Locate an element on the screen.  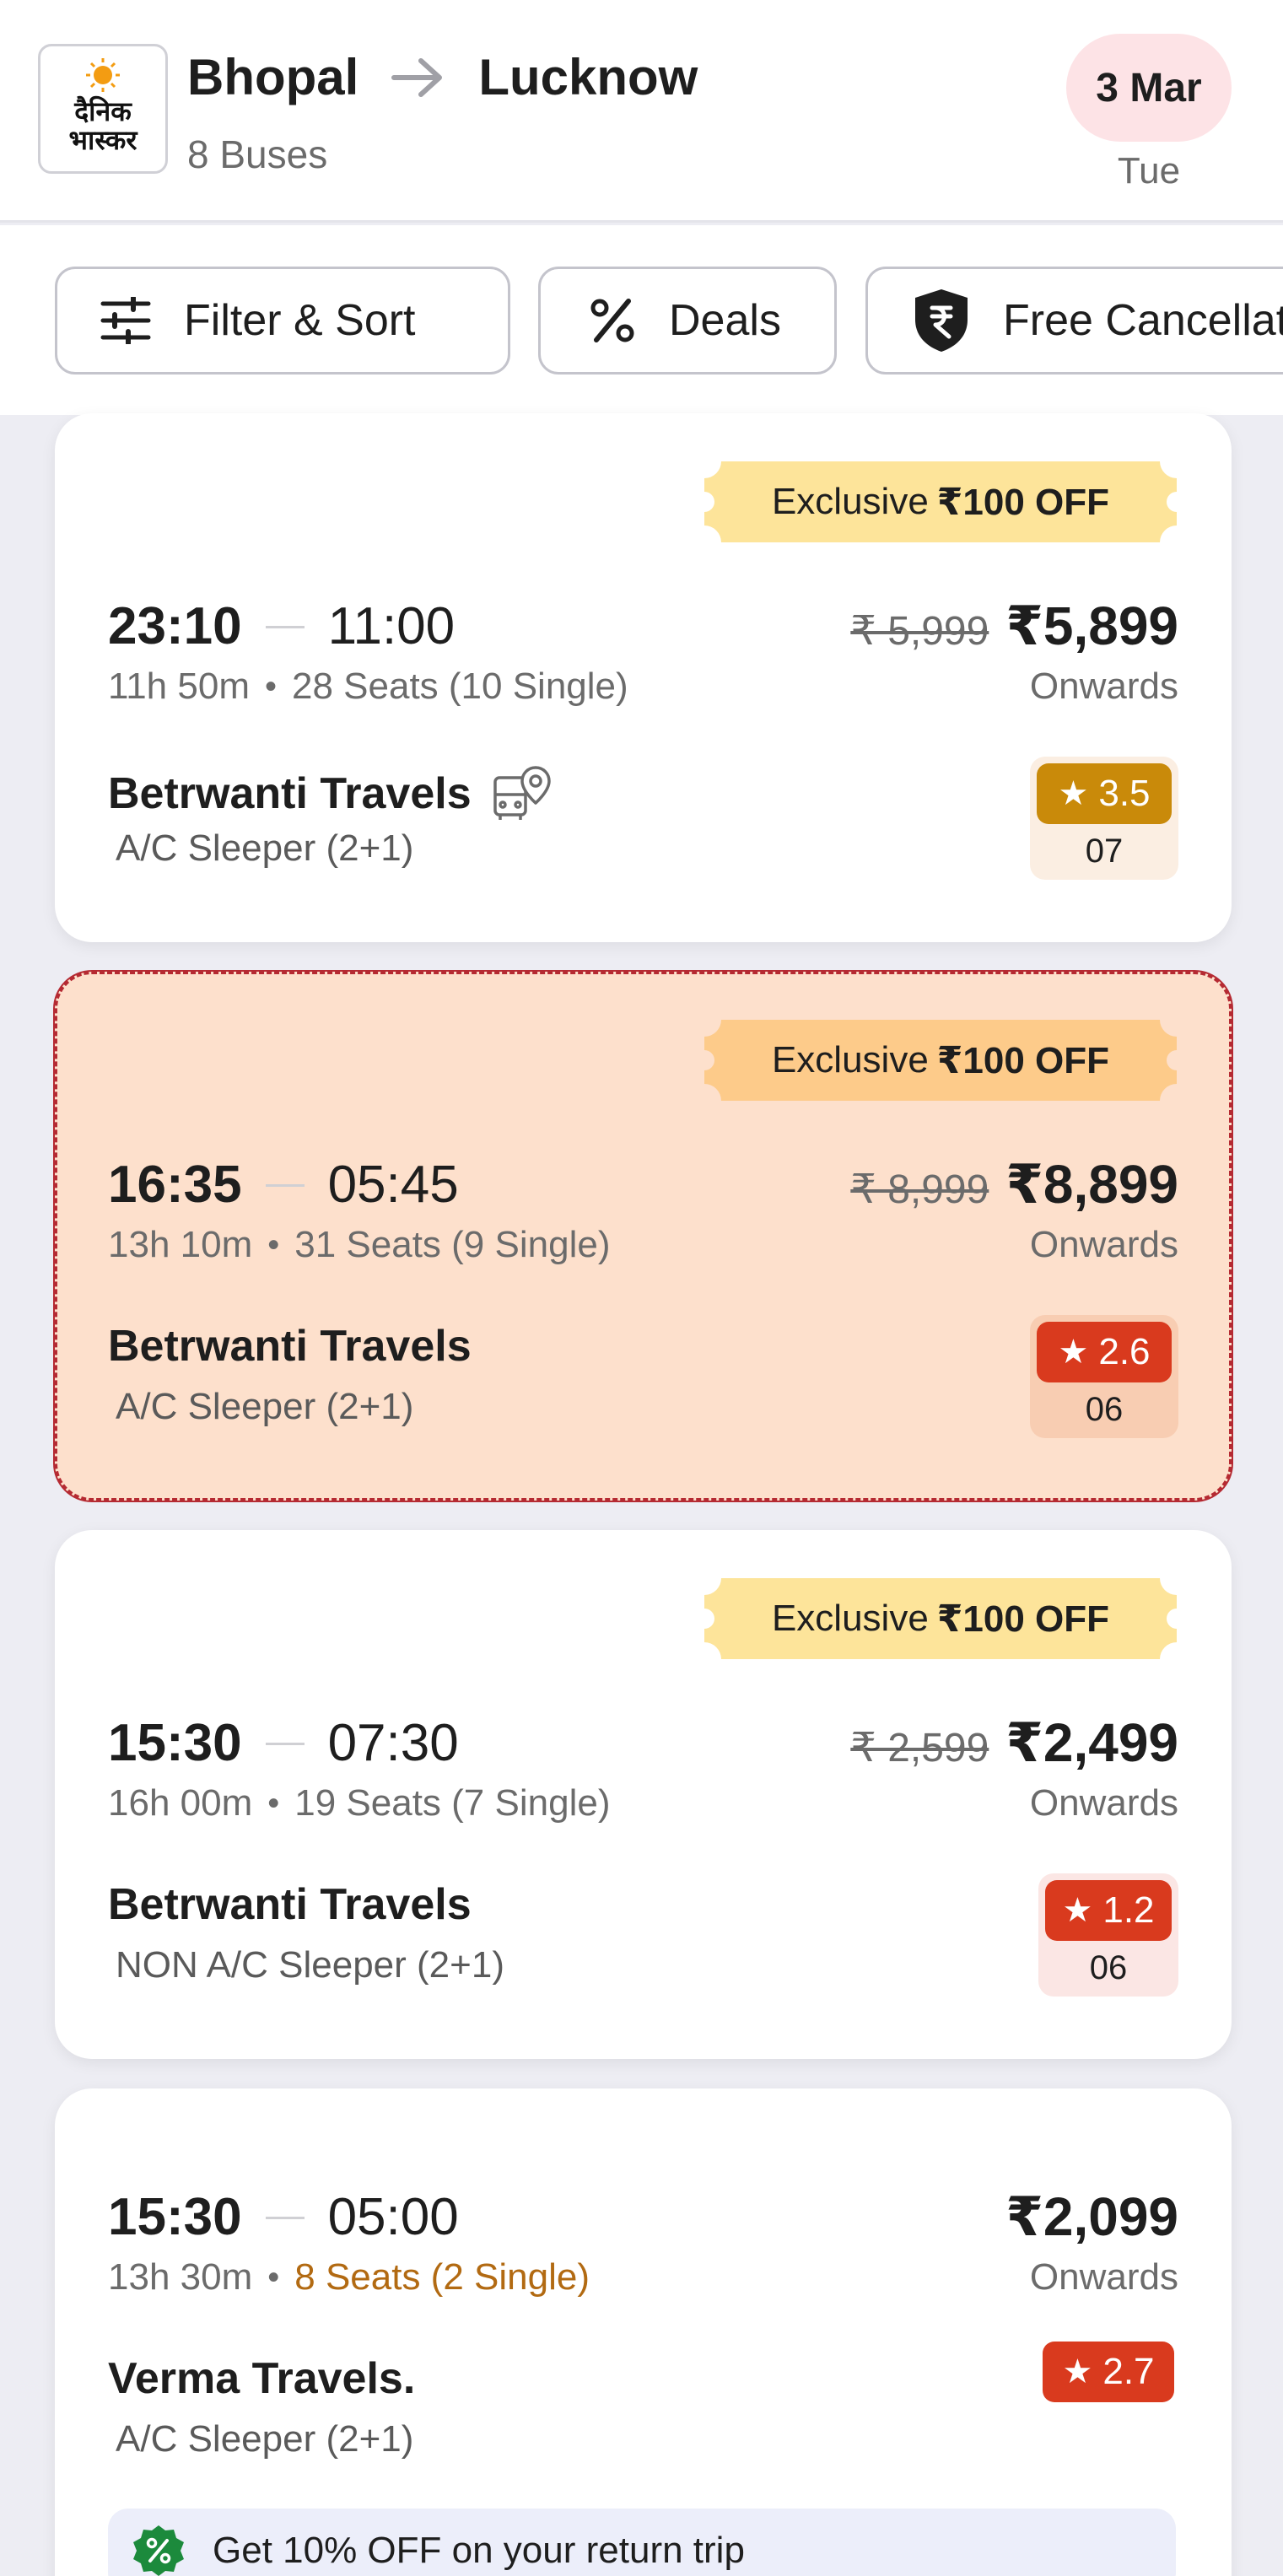
dainik-bhaskar-logo: दैनिक भास्कर is located at coordinates (103, 109).